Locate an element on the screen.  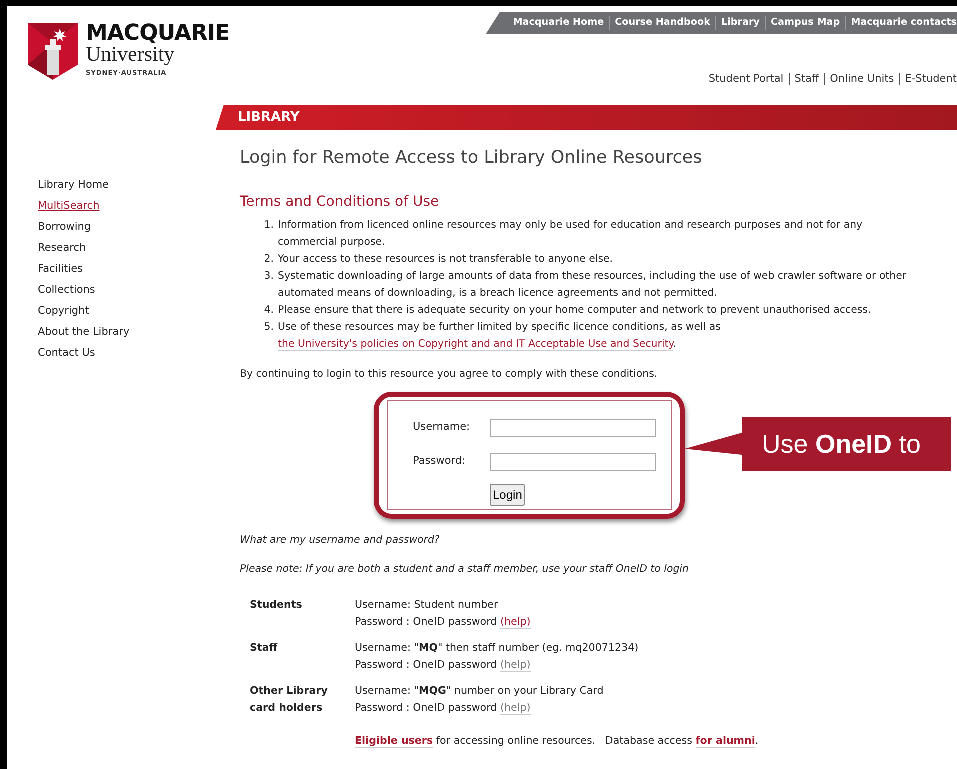
sidebar-link: Copyright is located at coordinates (139, 311).